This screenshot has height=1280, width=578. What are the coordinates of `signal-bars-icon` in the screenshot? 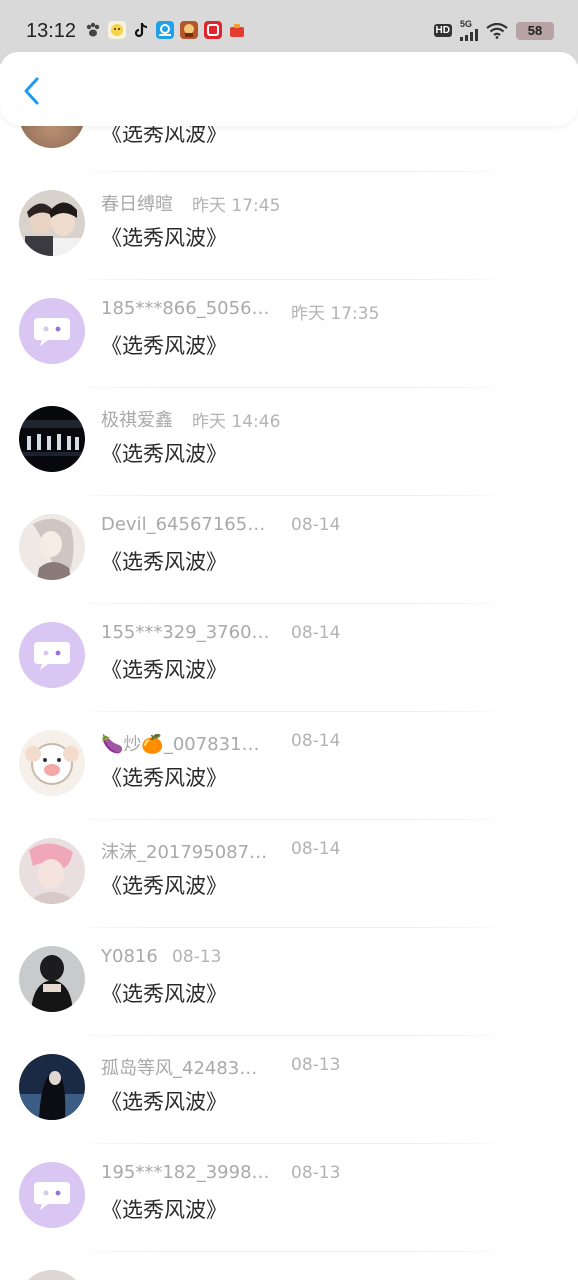 It's located at (469, 35).